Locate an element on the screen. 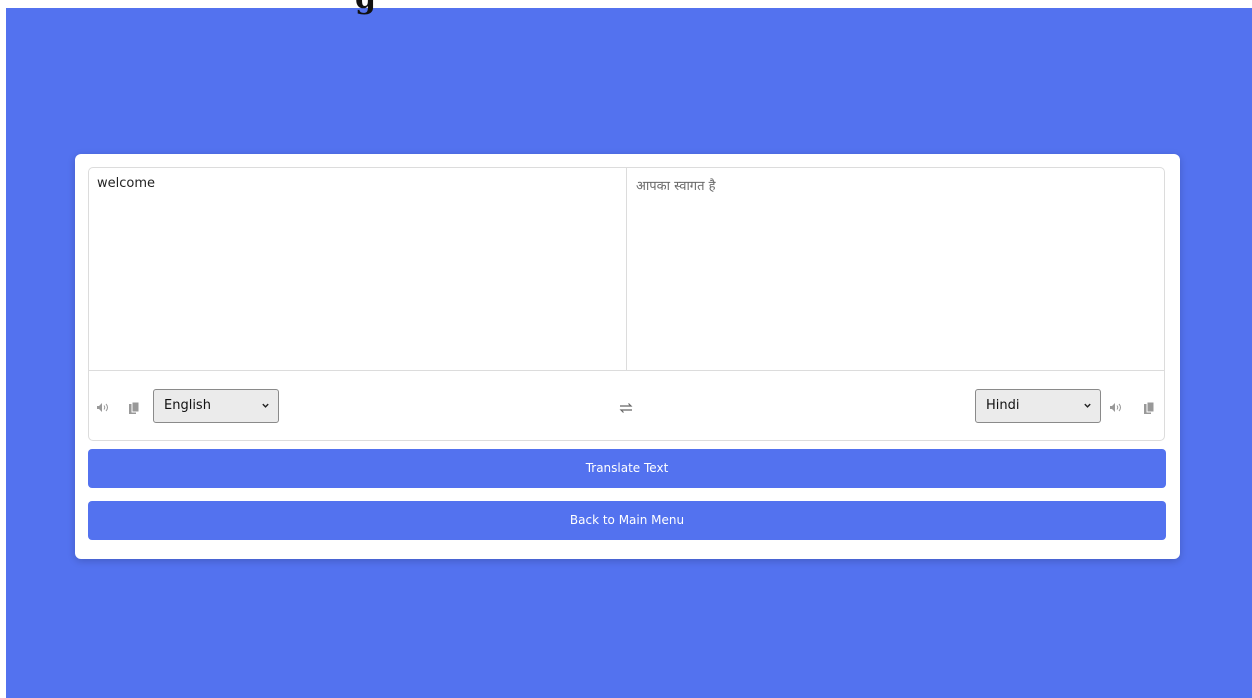 This screenshot has height=698, width=1252. language-controls: English Hindi is located at coordinates (626, 406).